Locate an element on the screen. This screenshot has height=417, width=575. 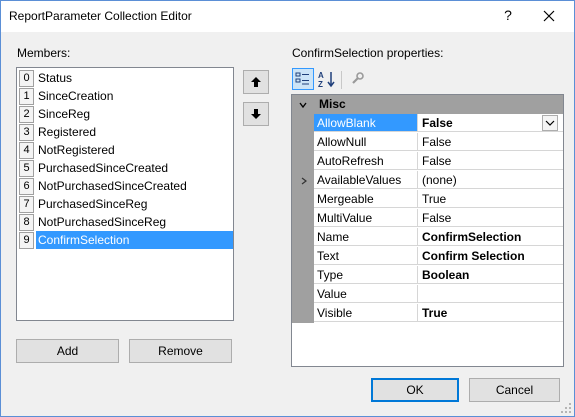
property-row: Name ConfirmSelection is located at coordinates (427, 237).